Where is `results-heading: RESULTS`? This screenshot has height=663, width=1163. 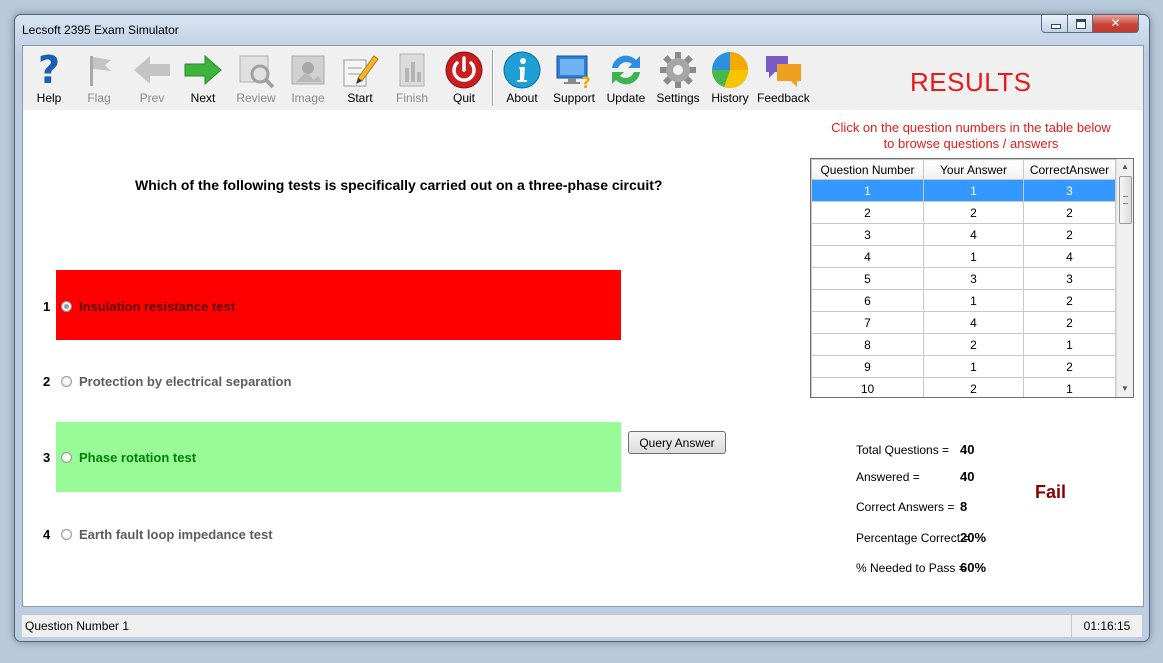 results-heading: RESULTS is located at coordinates (971, 82).